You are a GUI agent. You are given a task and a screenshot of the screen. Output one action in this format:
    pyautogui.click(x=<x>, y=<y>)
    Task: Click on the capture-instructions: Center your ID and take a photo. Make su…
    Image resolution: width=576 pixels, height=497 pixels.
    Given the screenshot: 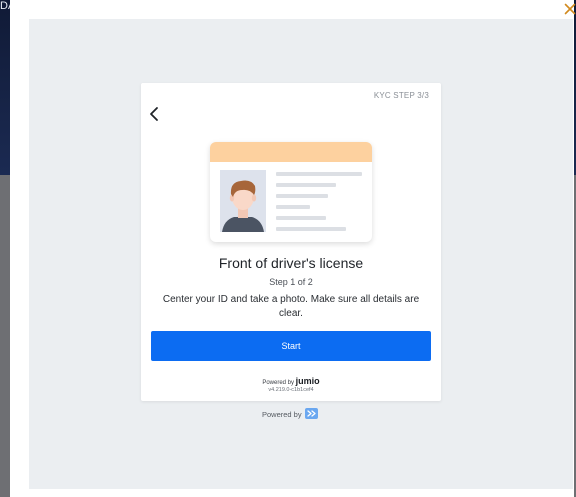 What is the action you would take?
    pyautogui.click(x=291, y=306)
    